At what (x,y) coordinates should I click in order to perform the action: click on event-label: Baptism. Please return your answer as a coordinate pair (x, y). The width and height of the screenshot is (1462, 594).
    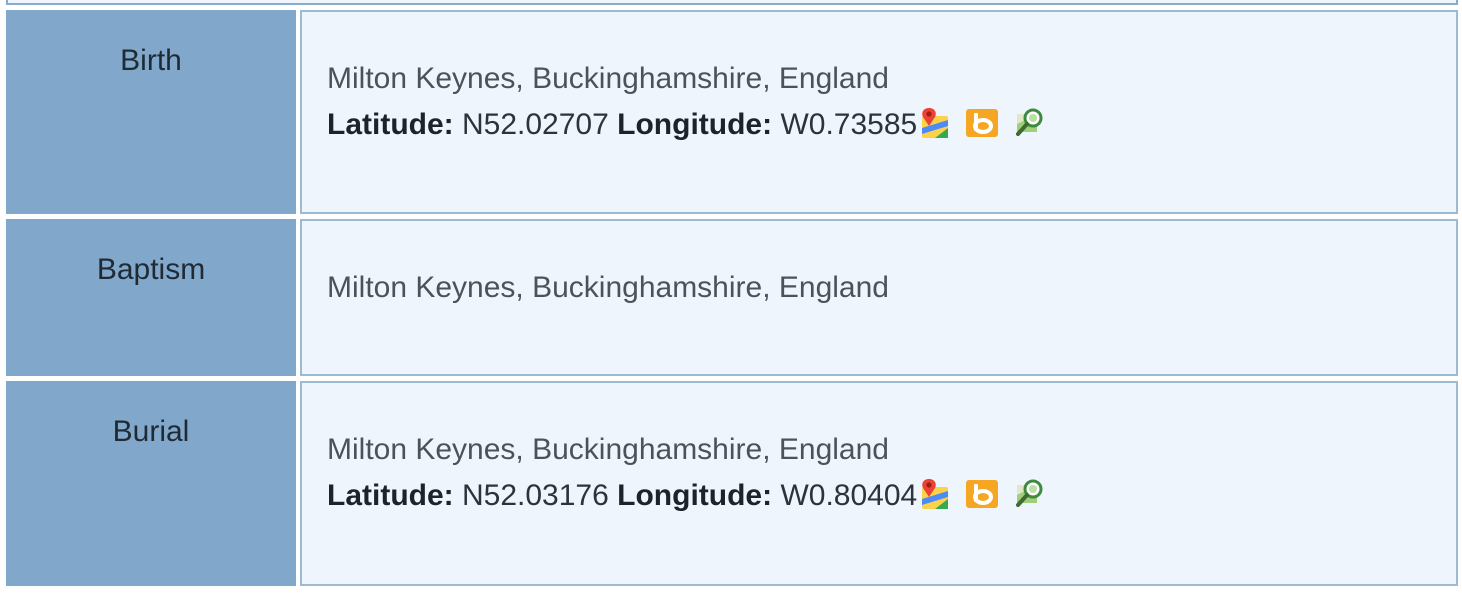
    Looking at the image, I should click on (151, 297).